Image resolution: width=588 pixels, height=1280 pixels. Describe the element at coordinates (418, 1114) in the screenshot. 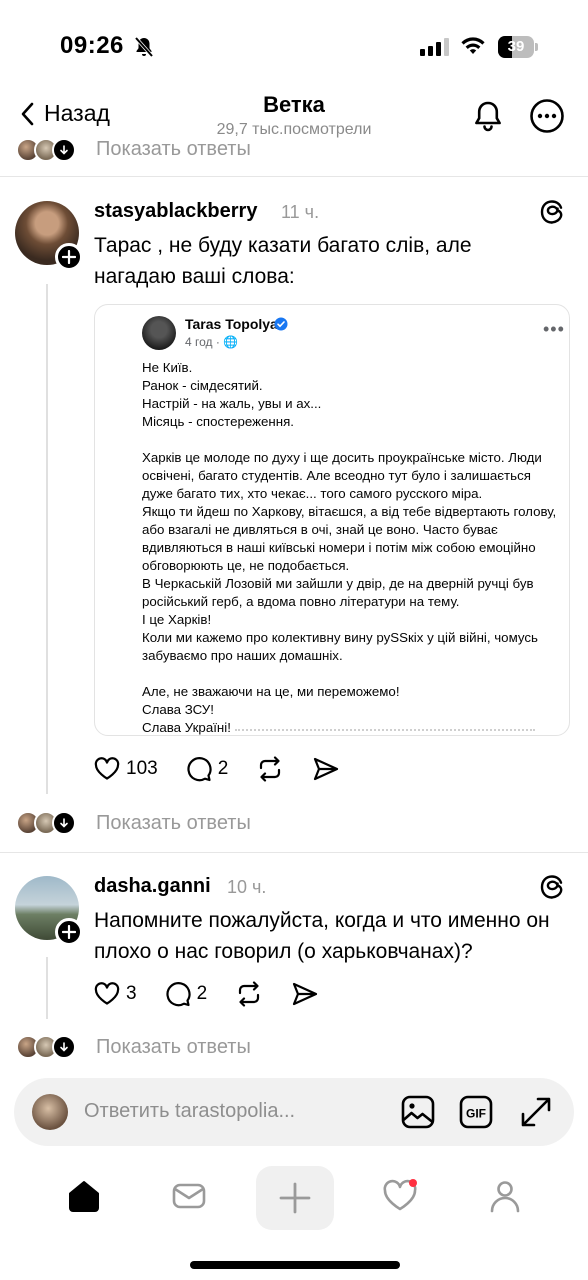

I see `gallery-icon` at that location.